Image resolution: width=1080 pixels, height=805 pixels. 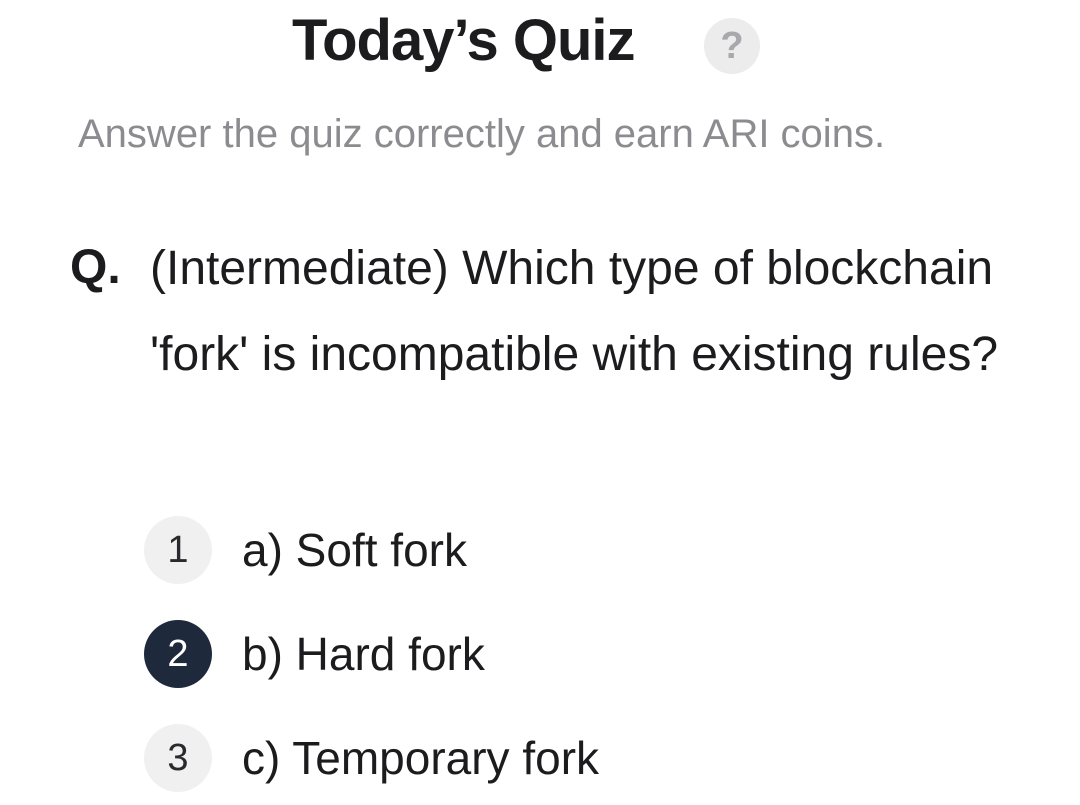 I want to click on option-label: b) Hard fork, so click(x=363, y=654).